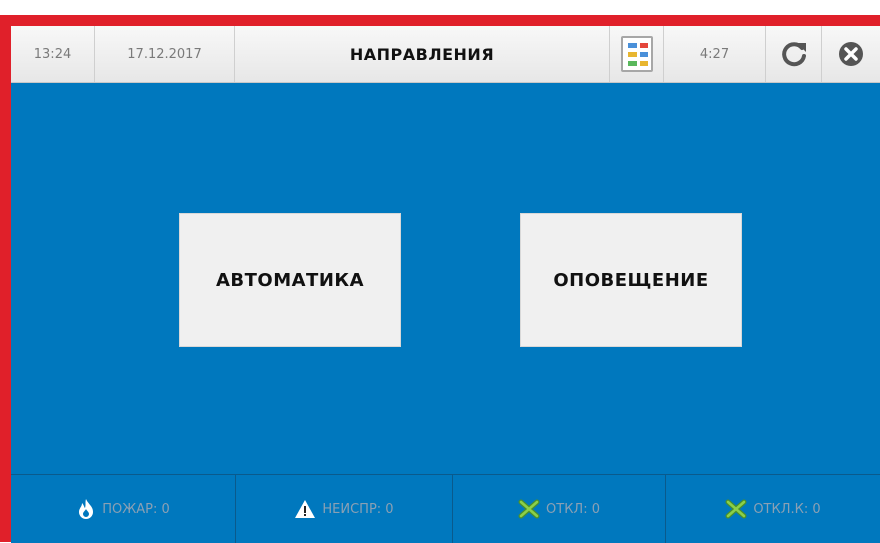  I want to click on report-button, so click(637, 54).